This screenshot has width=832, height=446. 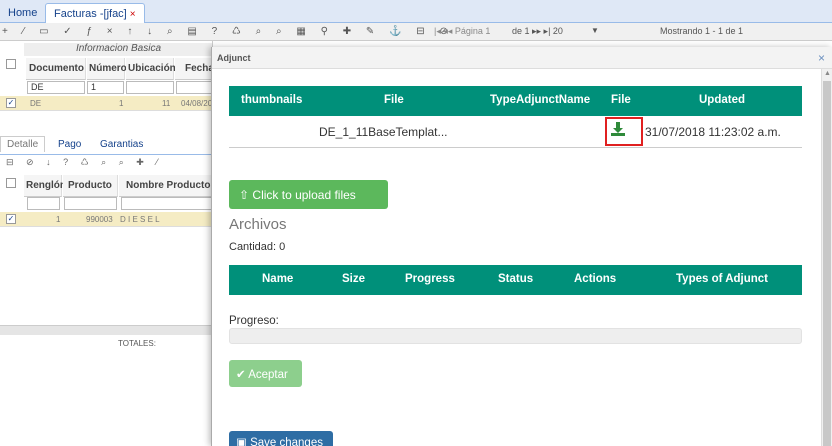 I want to click on vertical-scrollbar: ▲, so click(x=826, y=257).